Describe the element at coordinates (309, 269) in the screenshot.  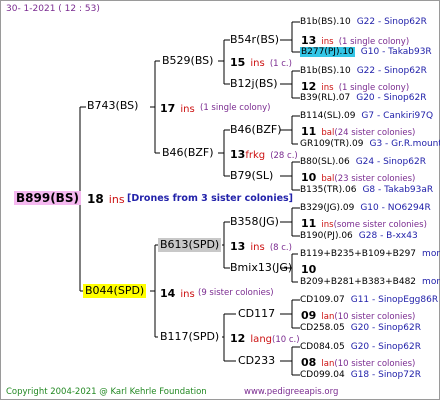
I see `gen3-descriptor-6: 10` at that location.